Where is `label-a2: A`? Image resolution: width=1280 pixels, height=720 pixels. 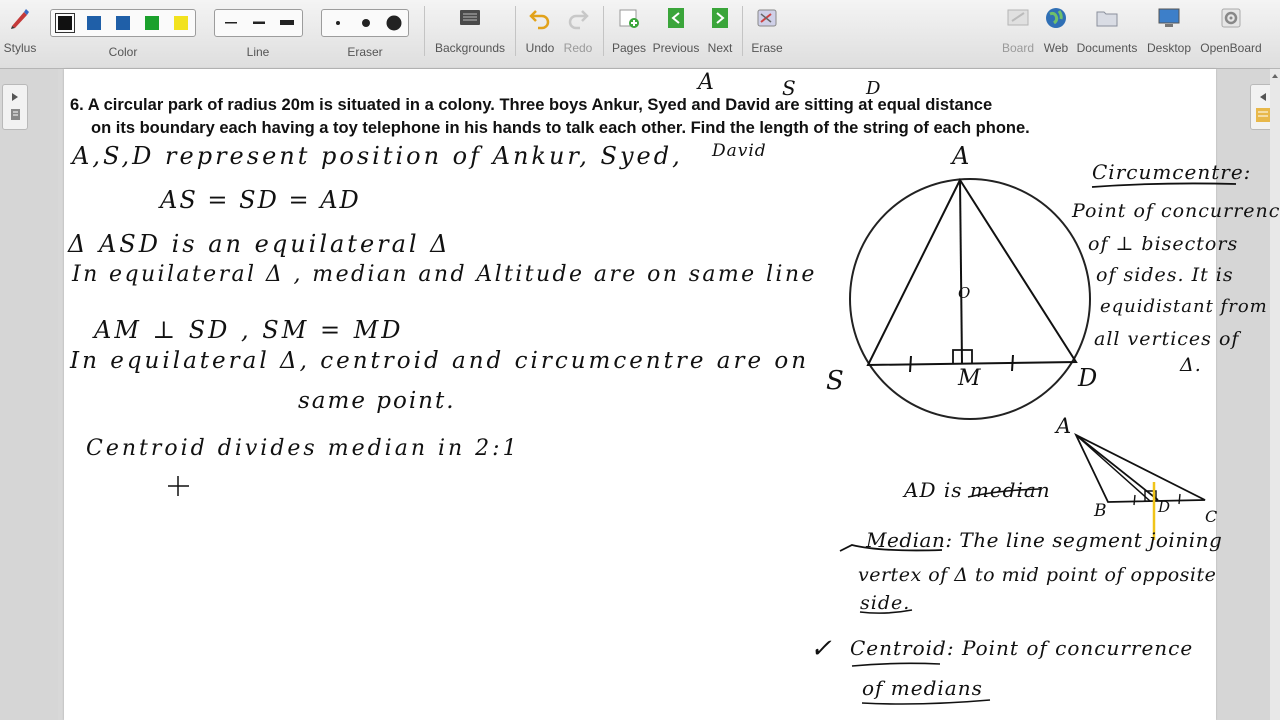
label-a2: A is located at coordinates (1064, 426).